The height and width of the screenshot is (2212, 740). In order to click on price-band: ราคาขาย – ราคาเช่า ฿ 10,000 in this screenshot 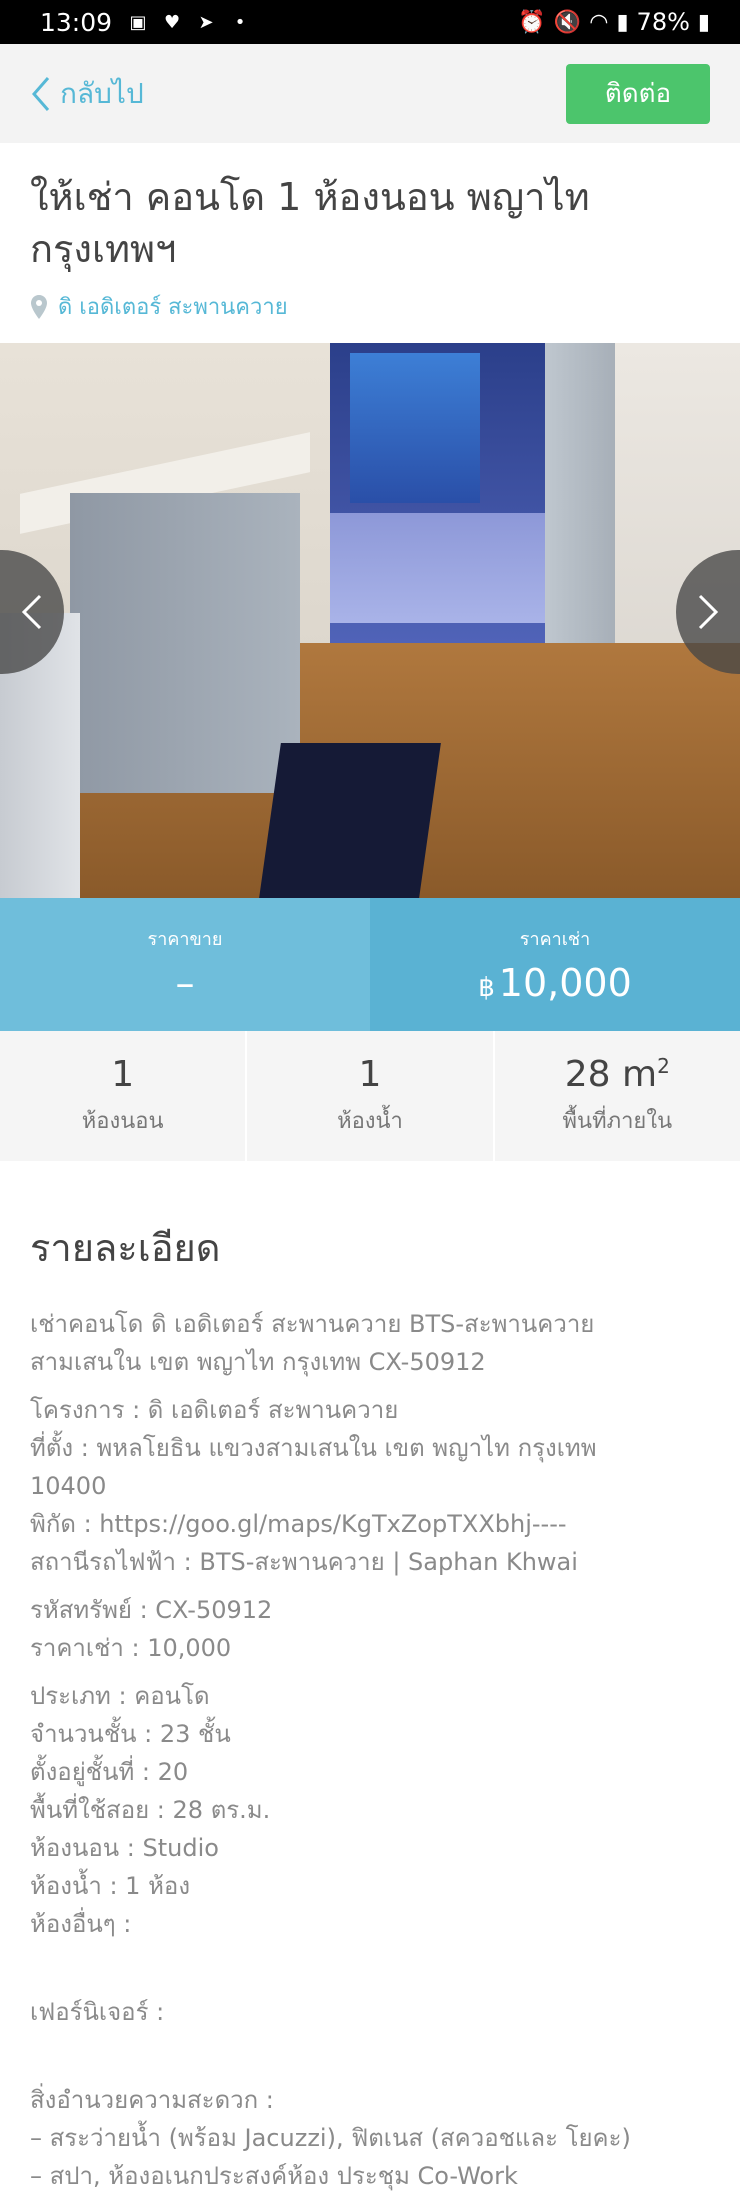, I will do `click(370, 964)`.